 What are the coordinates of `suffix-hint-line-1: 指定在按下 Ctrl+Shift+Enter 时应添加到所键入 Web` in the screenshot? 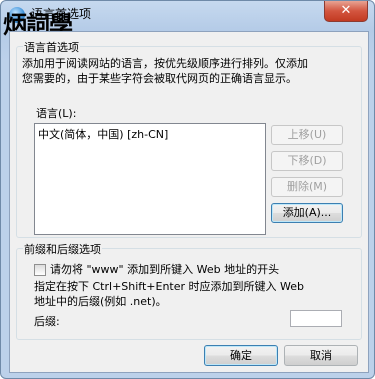 It's located at (169, 286).